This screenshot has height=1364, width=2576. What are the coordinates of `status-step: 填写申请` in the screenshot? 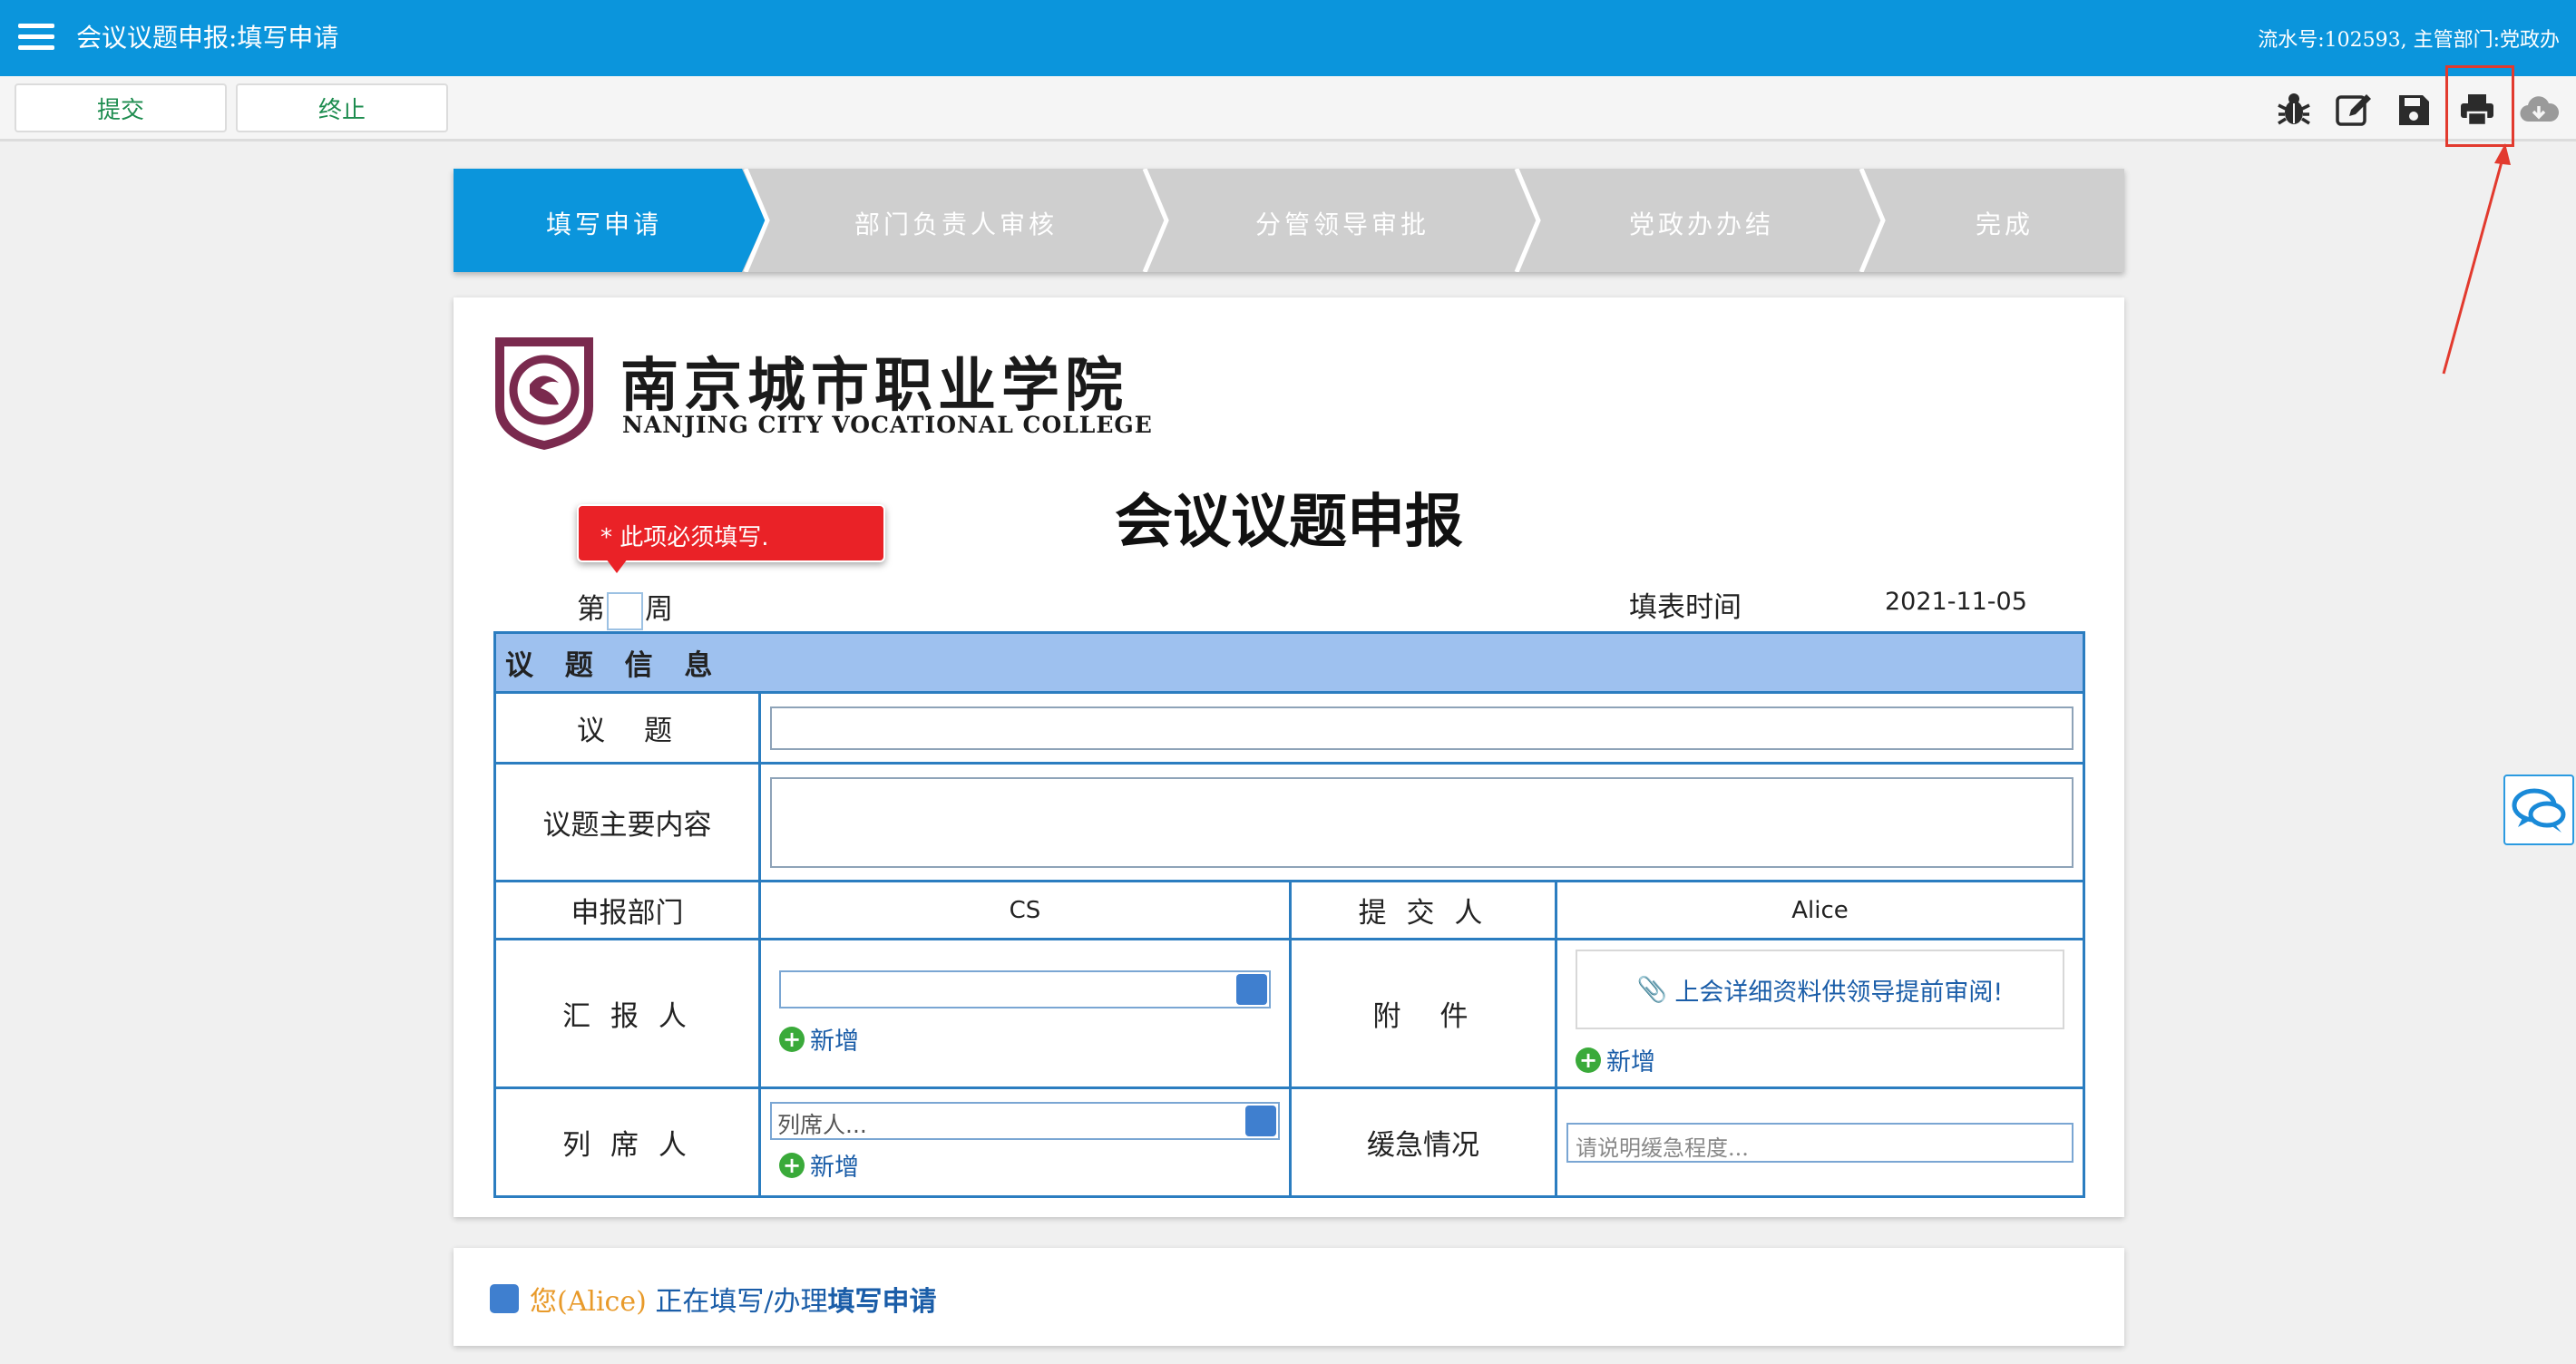 It's located at (882, 1302).